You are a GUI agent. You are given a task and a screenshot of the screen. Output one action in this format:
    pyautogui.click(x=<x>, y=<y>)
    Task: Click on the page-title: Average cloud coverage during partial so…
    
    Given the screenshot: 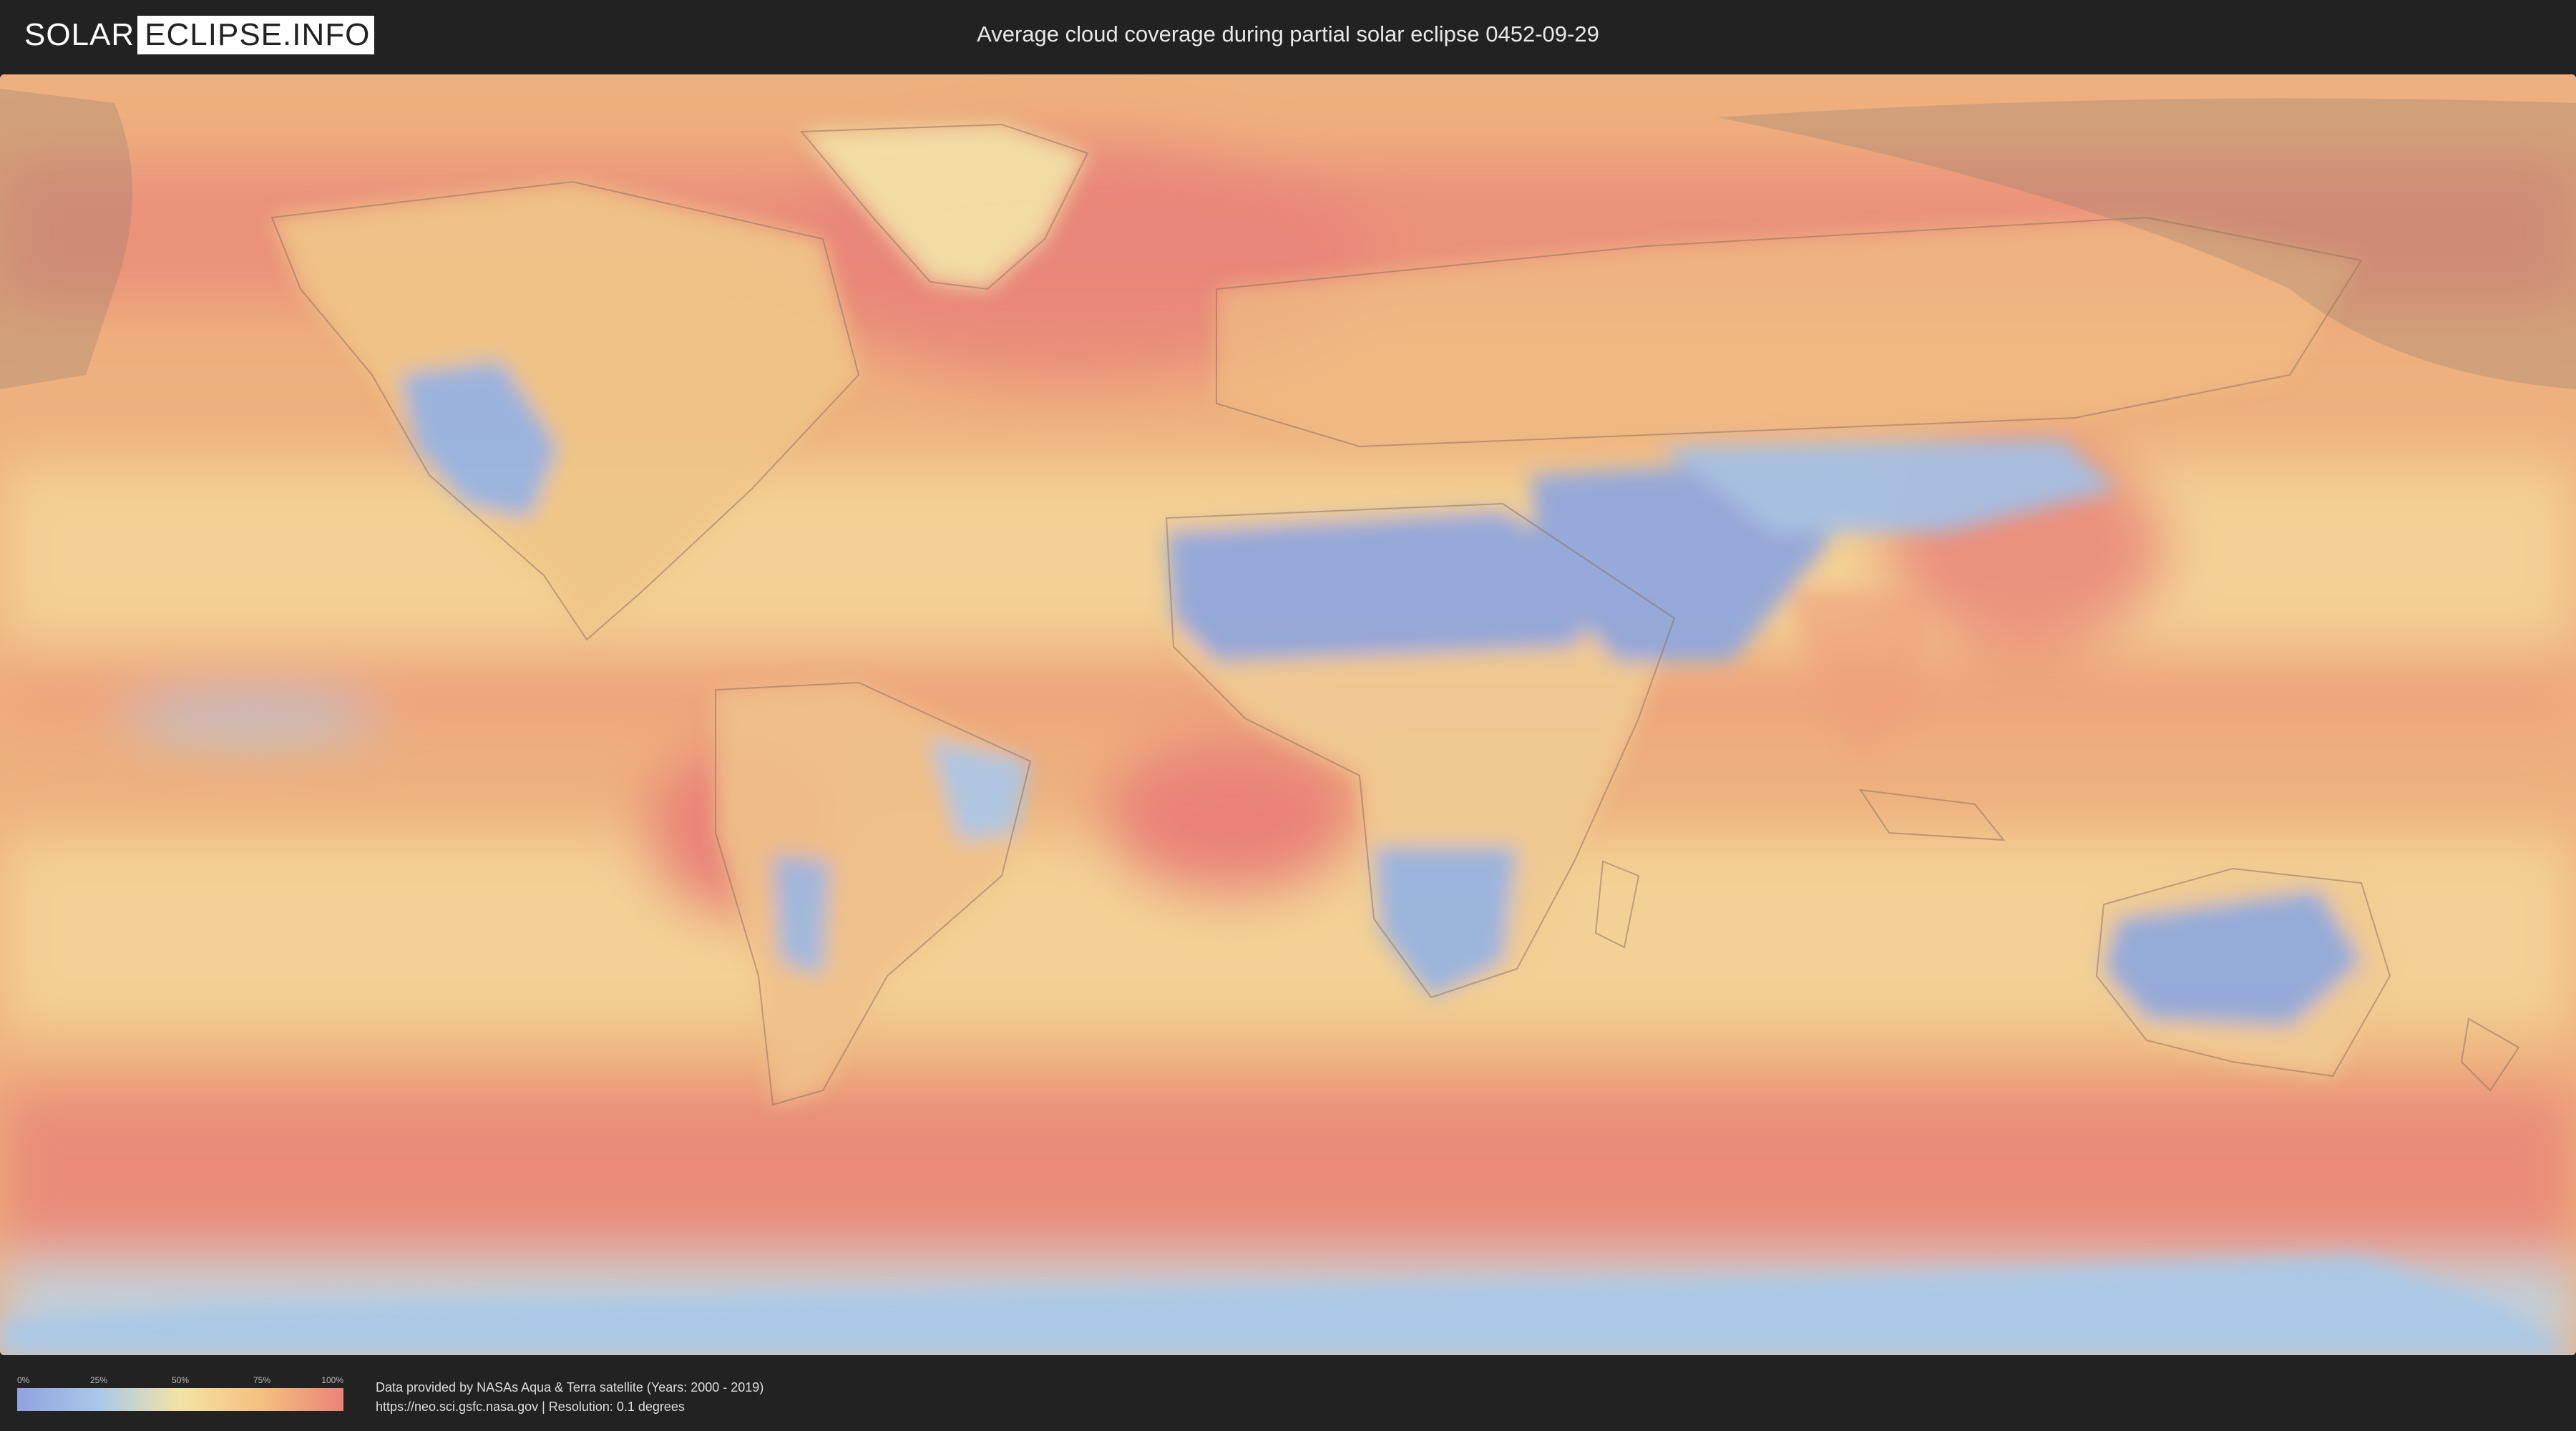 What is the action you would take?
    pyautogui.click(x=1288, y=34)
    